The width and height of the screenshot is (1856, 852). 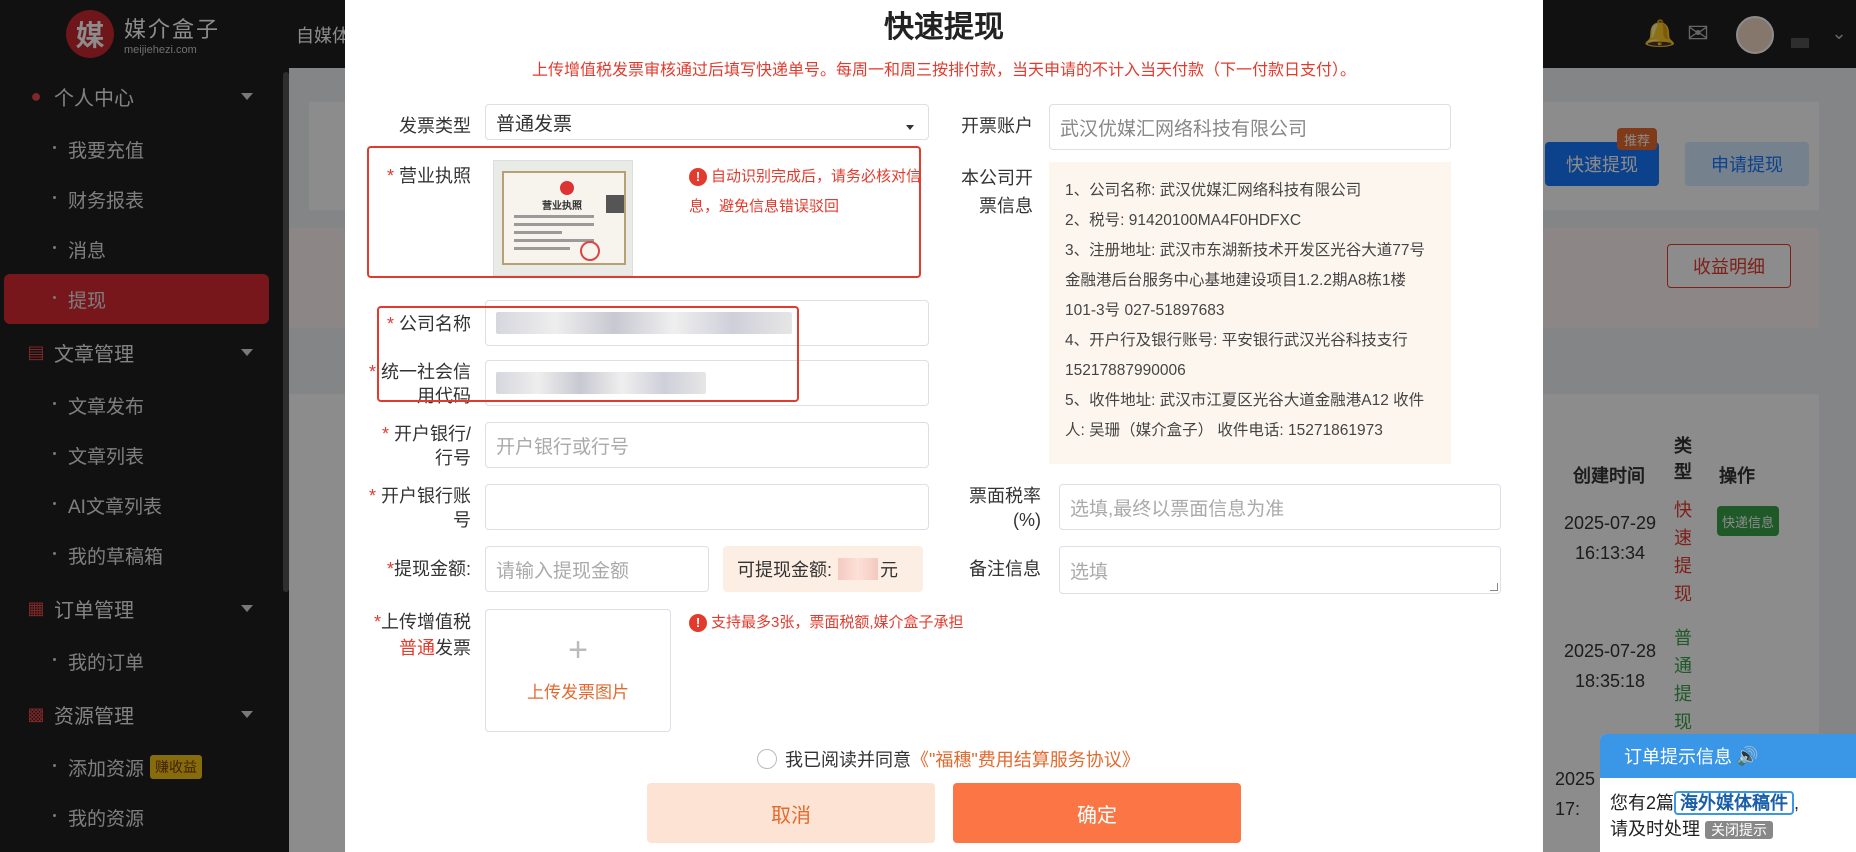 I want to click on agreement: 我已阅读并同意 《"福穗"费用结算服务协议》, so click(x=948, y=759).